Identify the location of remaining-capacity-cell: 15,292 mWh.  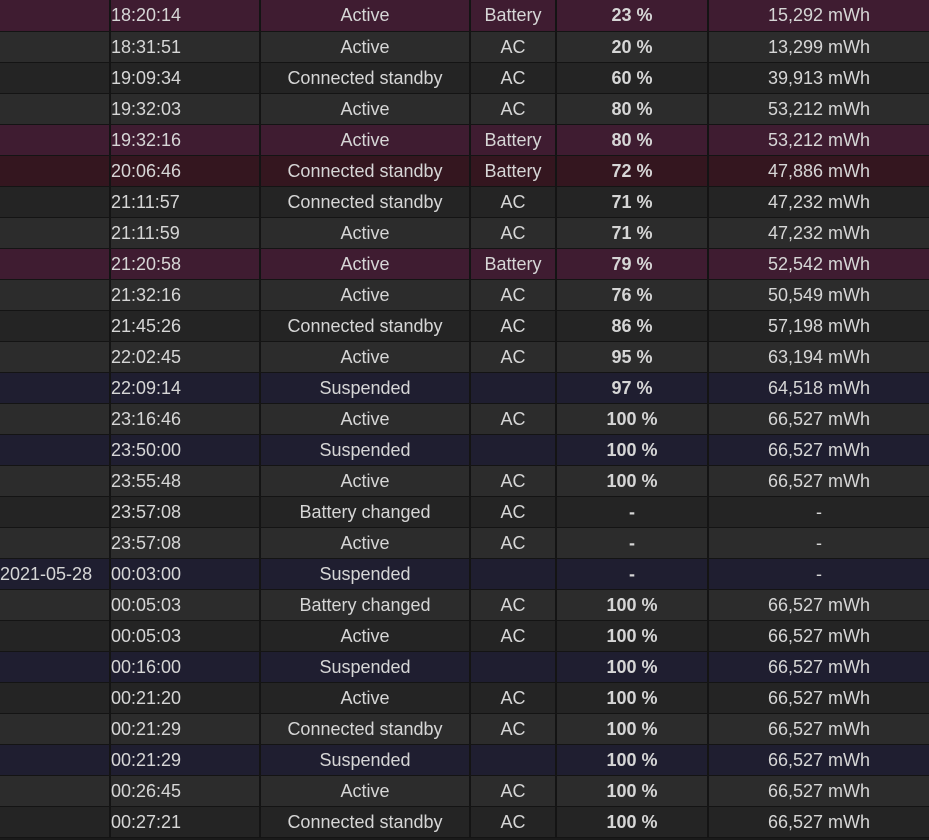
(818, 16).